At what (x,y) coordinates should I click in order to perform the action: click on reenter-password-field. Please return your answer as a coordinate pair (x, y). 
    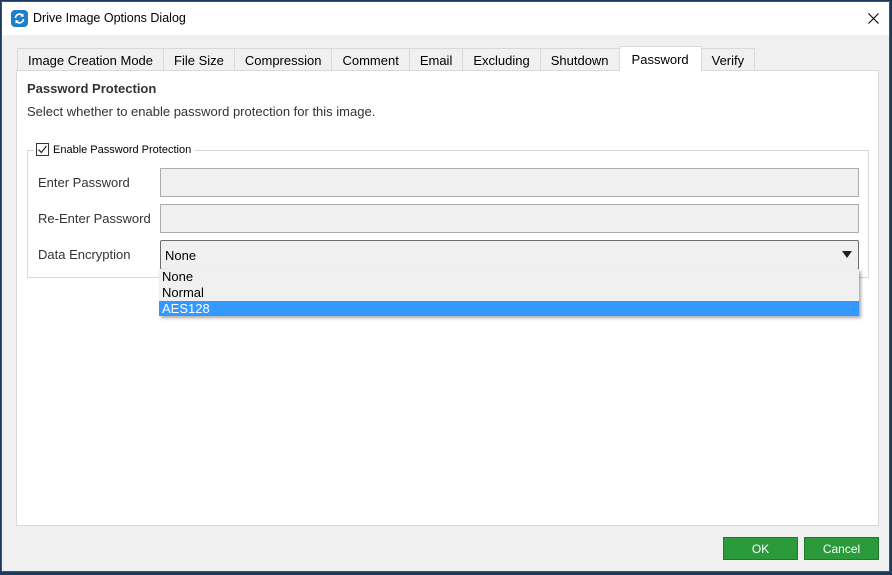
    Looking at the image, I should click on (509, 218).